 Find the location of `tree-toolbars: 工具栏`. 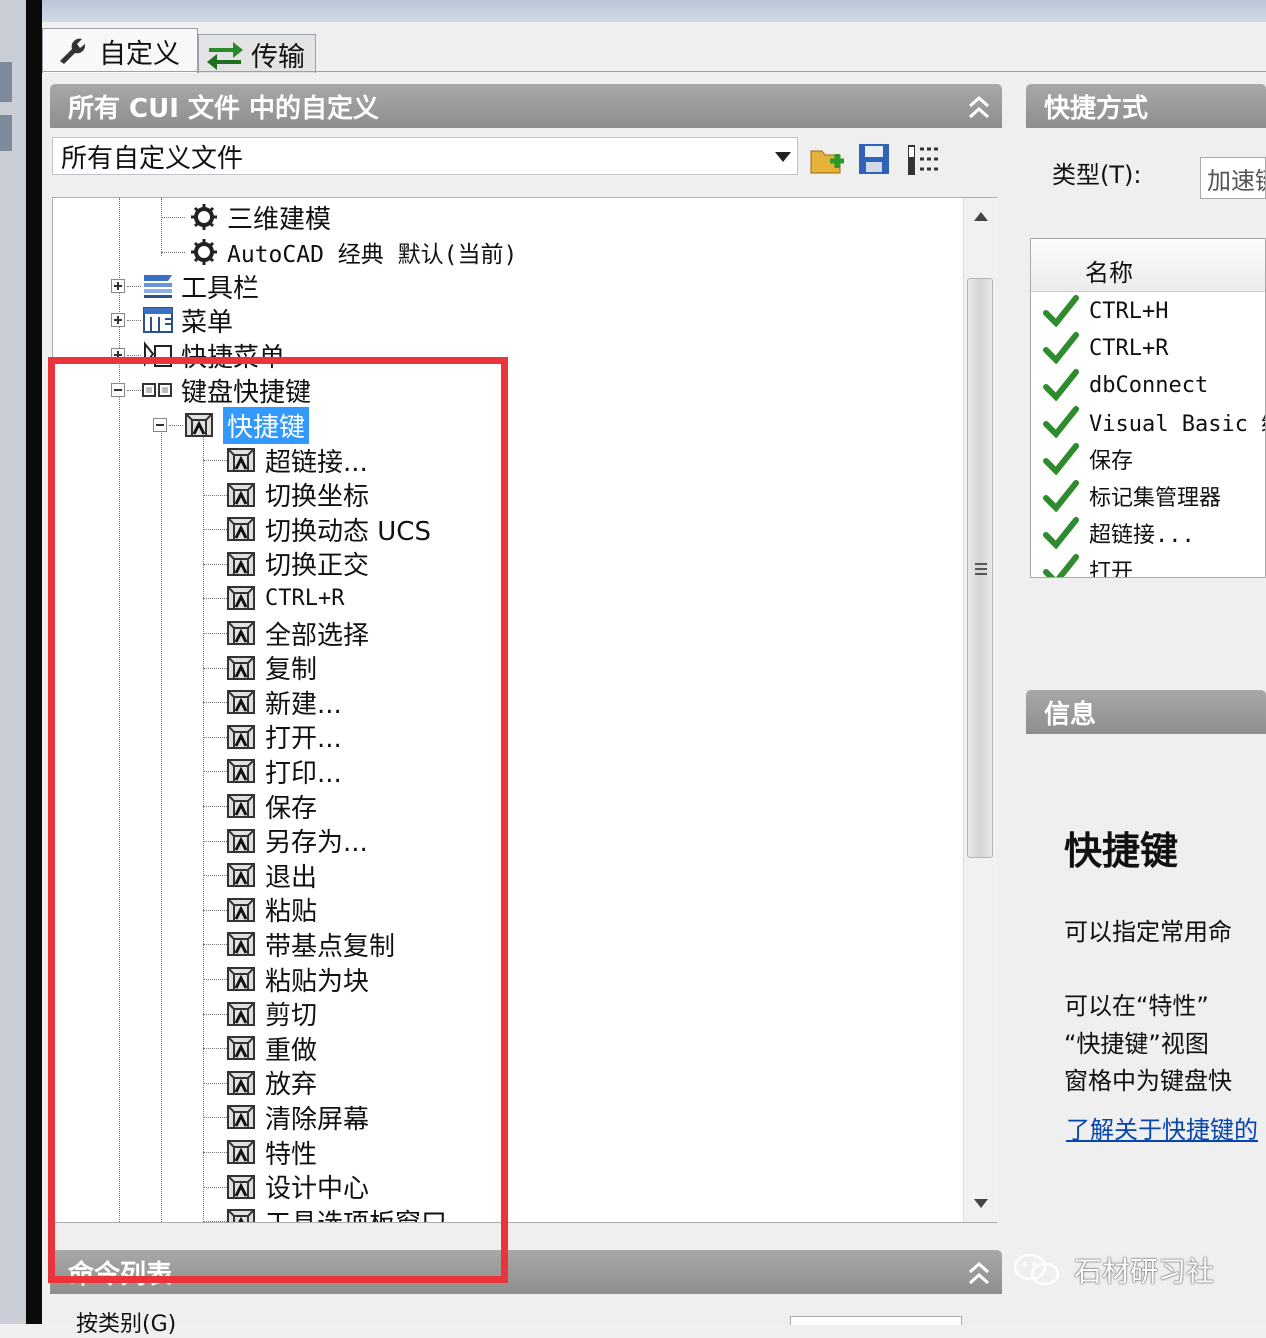

tree-toolbars: 工具栏 is located at coordinates (185, 286).